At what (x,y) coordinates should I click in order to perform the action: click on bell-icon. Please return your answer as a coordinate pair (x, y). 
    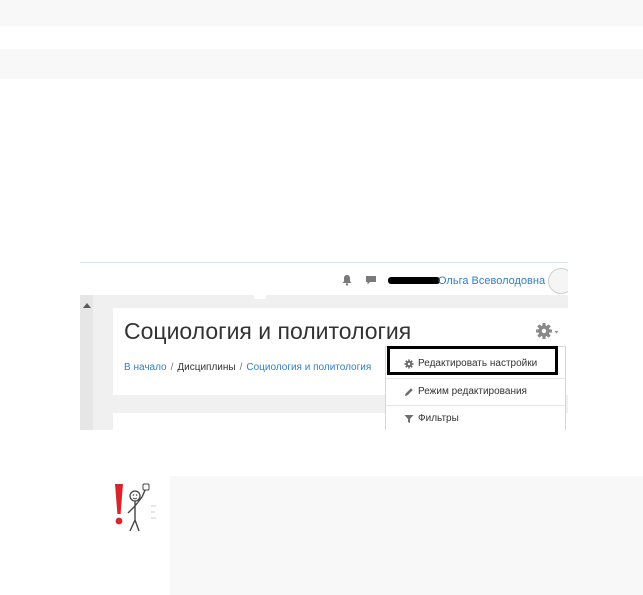
    Looking at the image, I should click on (347, 280).